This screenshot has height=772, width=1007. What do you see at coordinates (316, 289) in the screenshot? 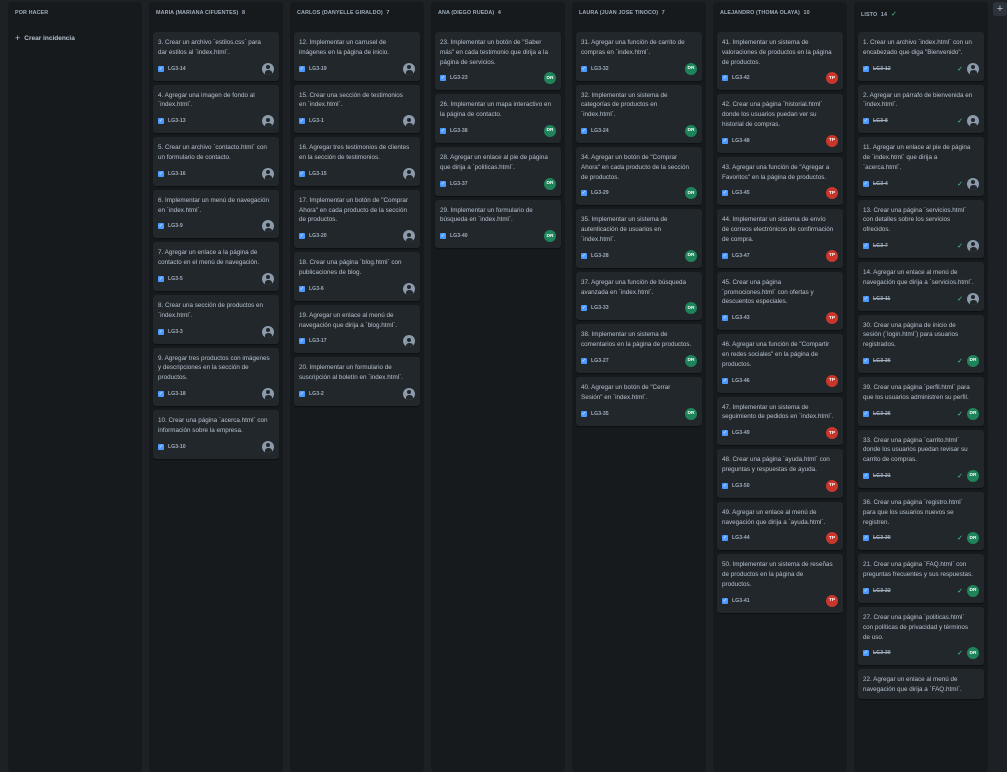
I see `issue-key: LG3-6` at bounding box center [316, 289].